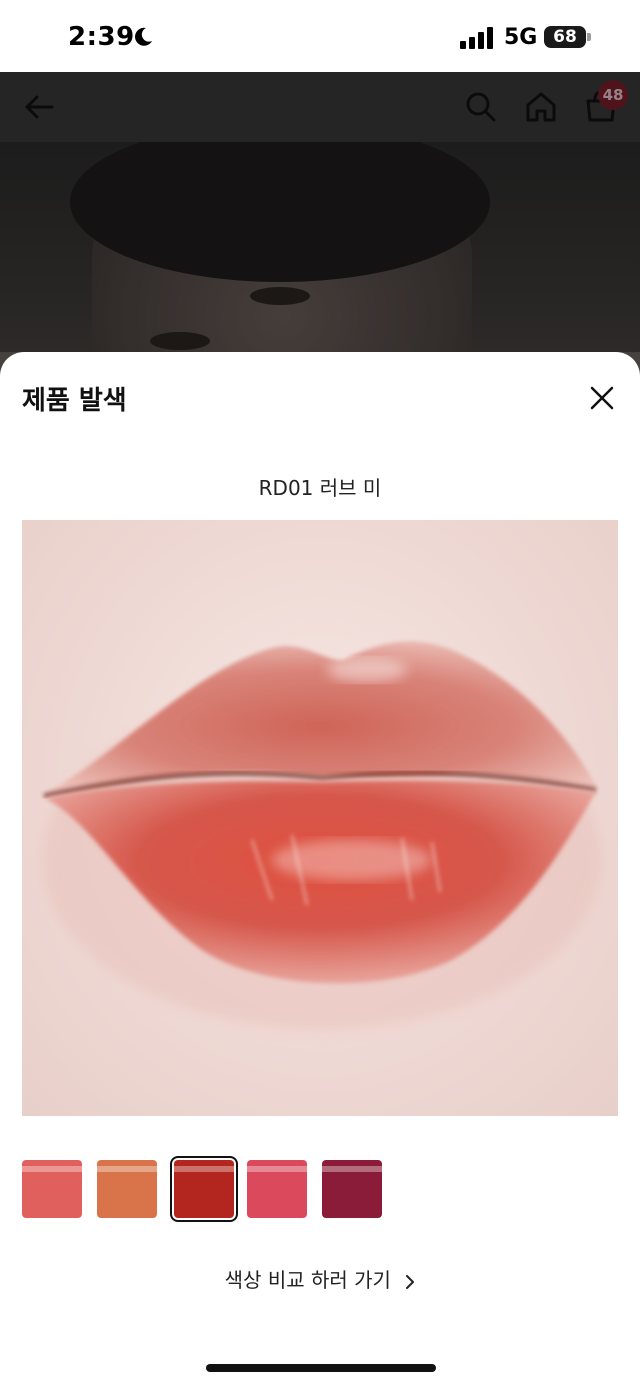  I want to click on battery-indicator: 68, so click(565, 37).